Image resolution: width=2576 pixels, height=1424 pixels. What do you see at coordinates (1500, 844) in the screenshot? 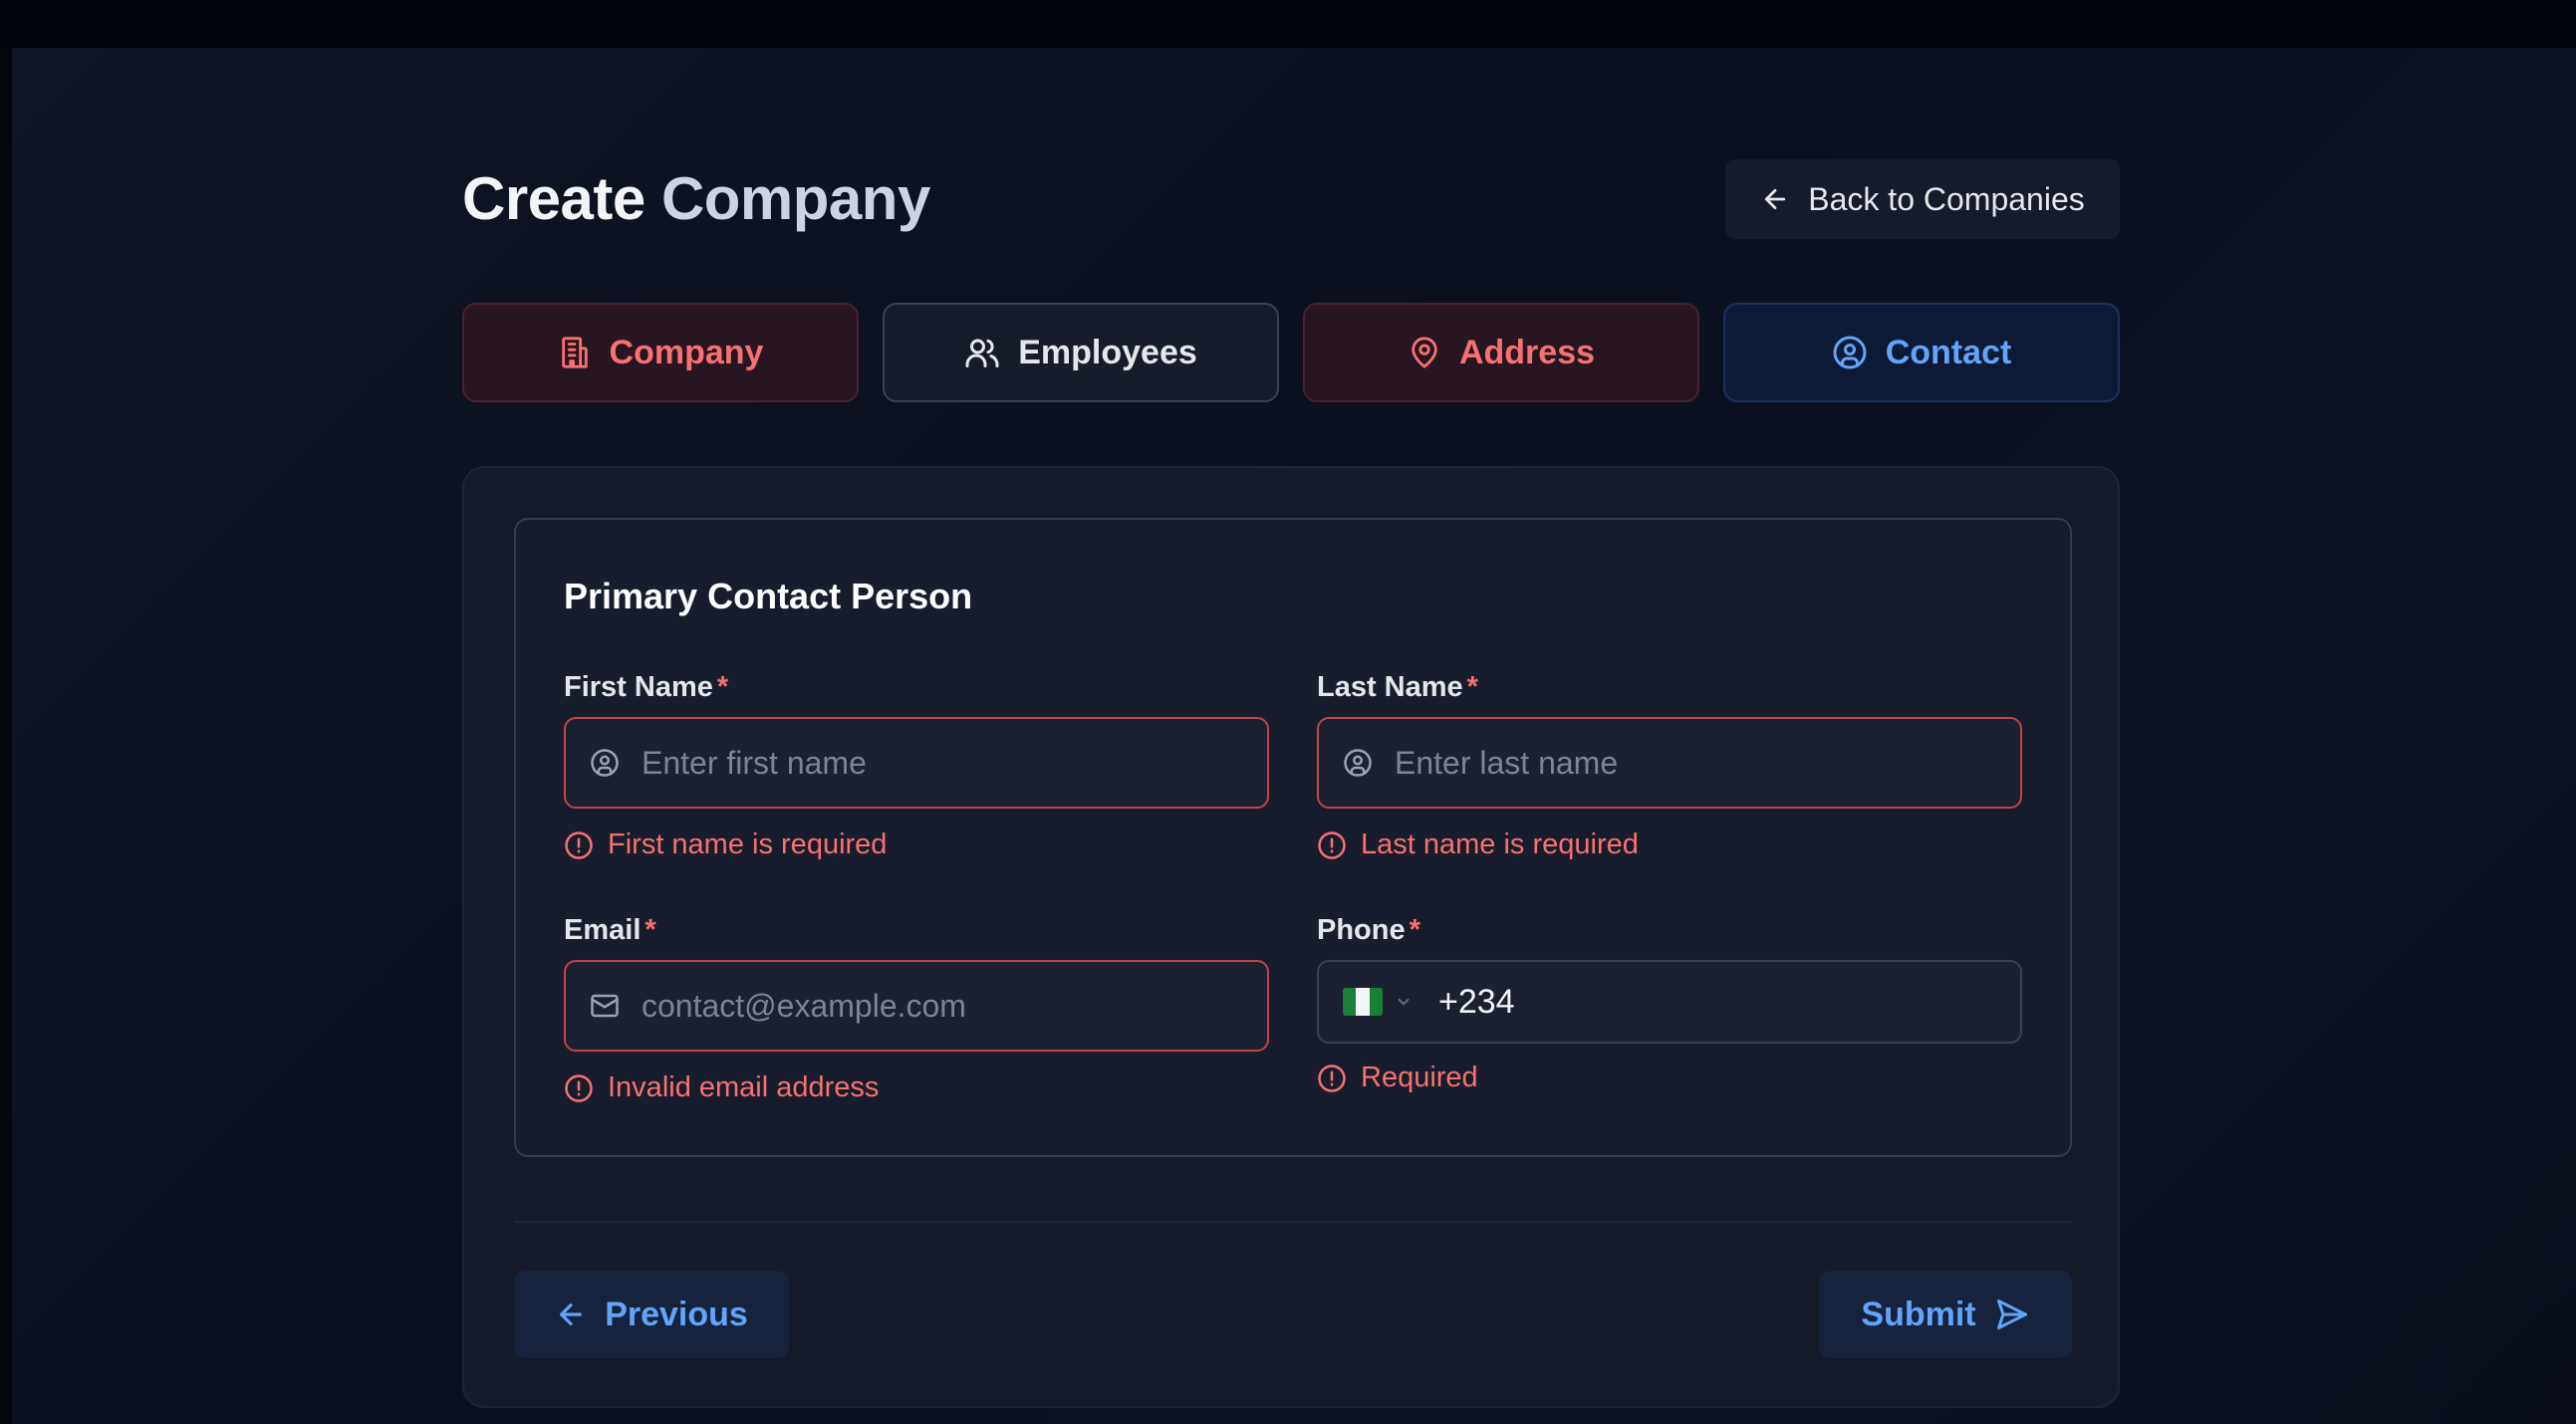
I see `last-name-error-text: Last name is required` at bounding box center [1500, 844].